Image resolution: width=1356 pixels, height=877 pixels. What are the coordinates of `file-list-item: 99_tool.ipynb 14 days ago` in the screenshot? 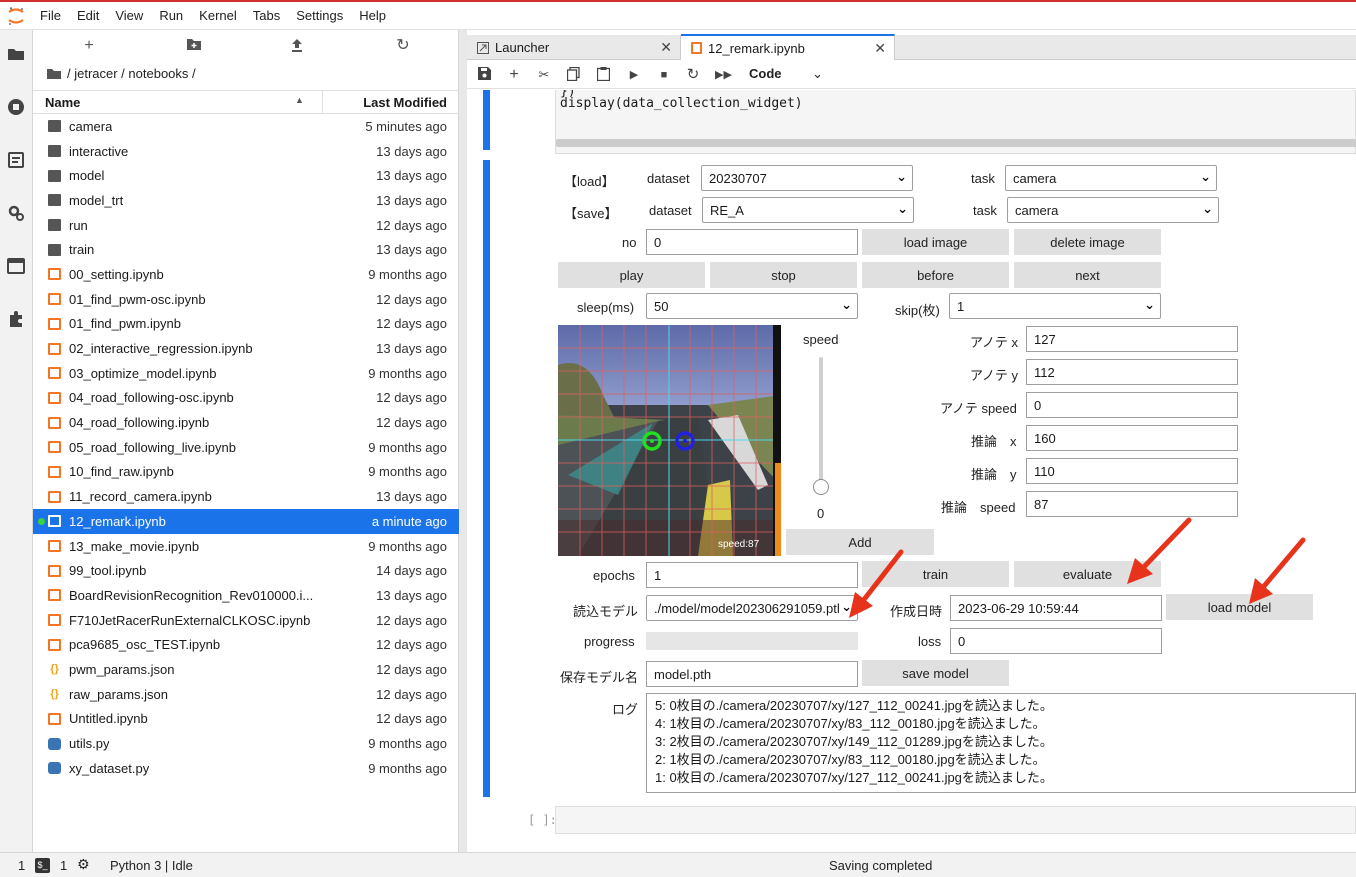 It's located at (246, 570).